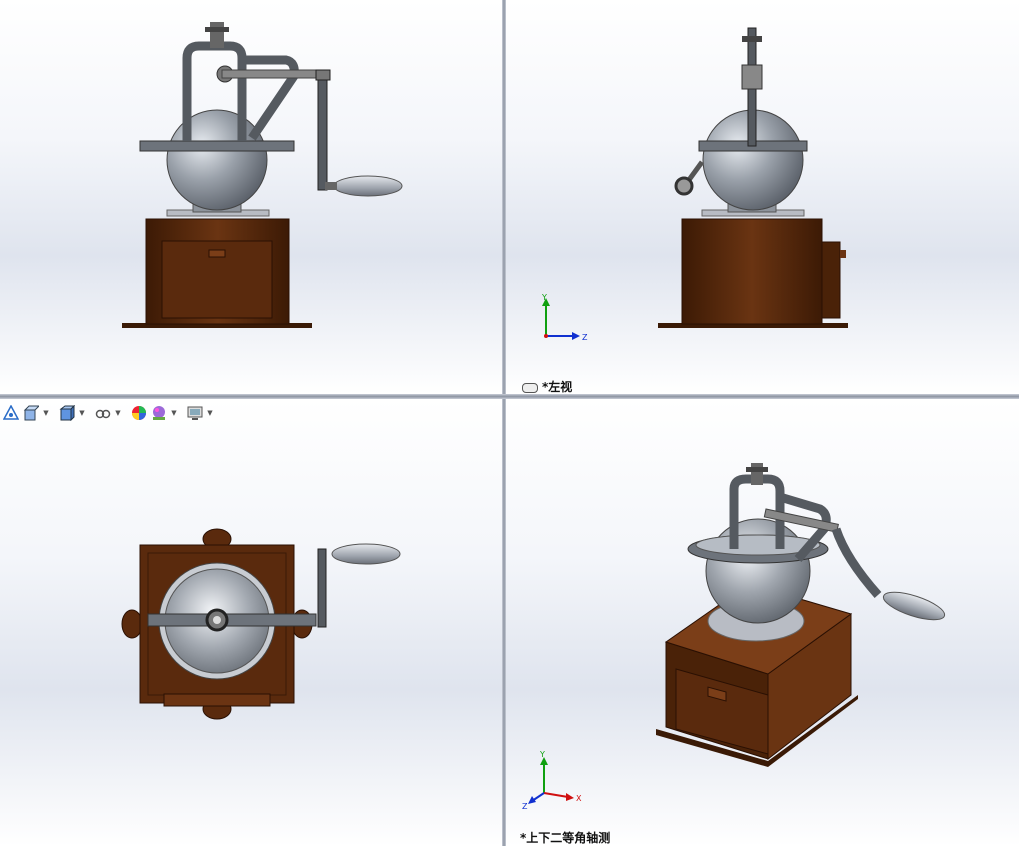 This screenshot has height=846, width=1019. What do you see at coordinates (504, 423) in the screenshot?
I see `viewport-vertical-splitter` at bounding box center [504, 423].